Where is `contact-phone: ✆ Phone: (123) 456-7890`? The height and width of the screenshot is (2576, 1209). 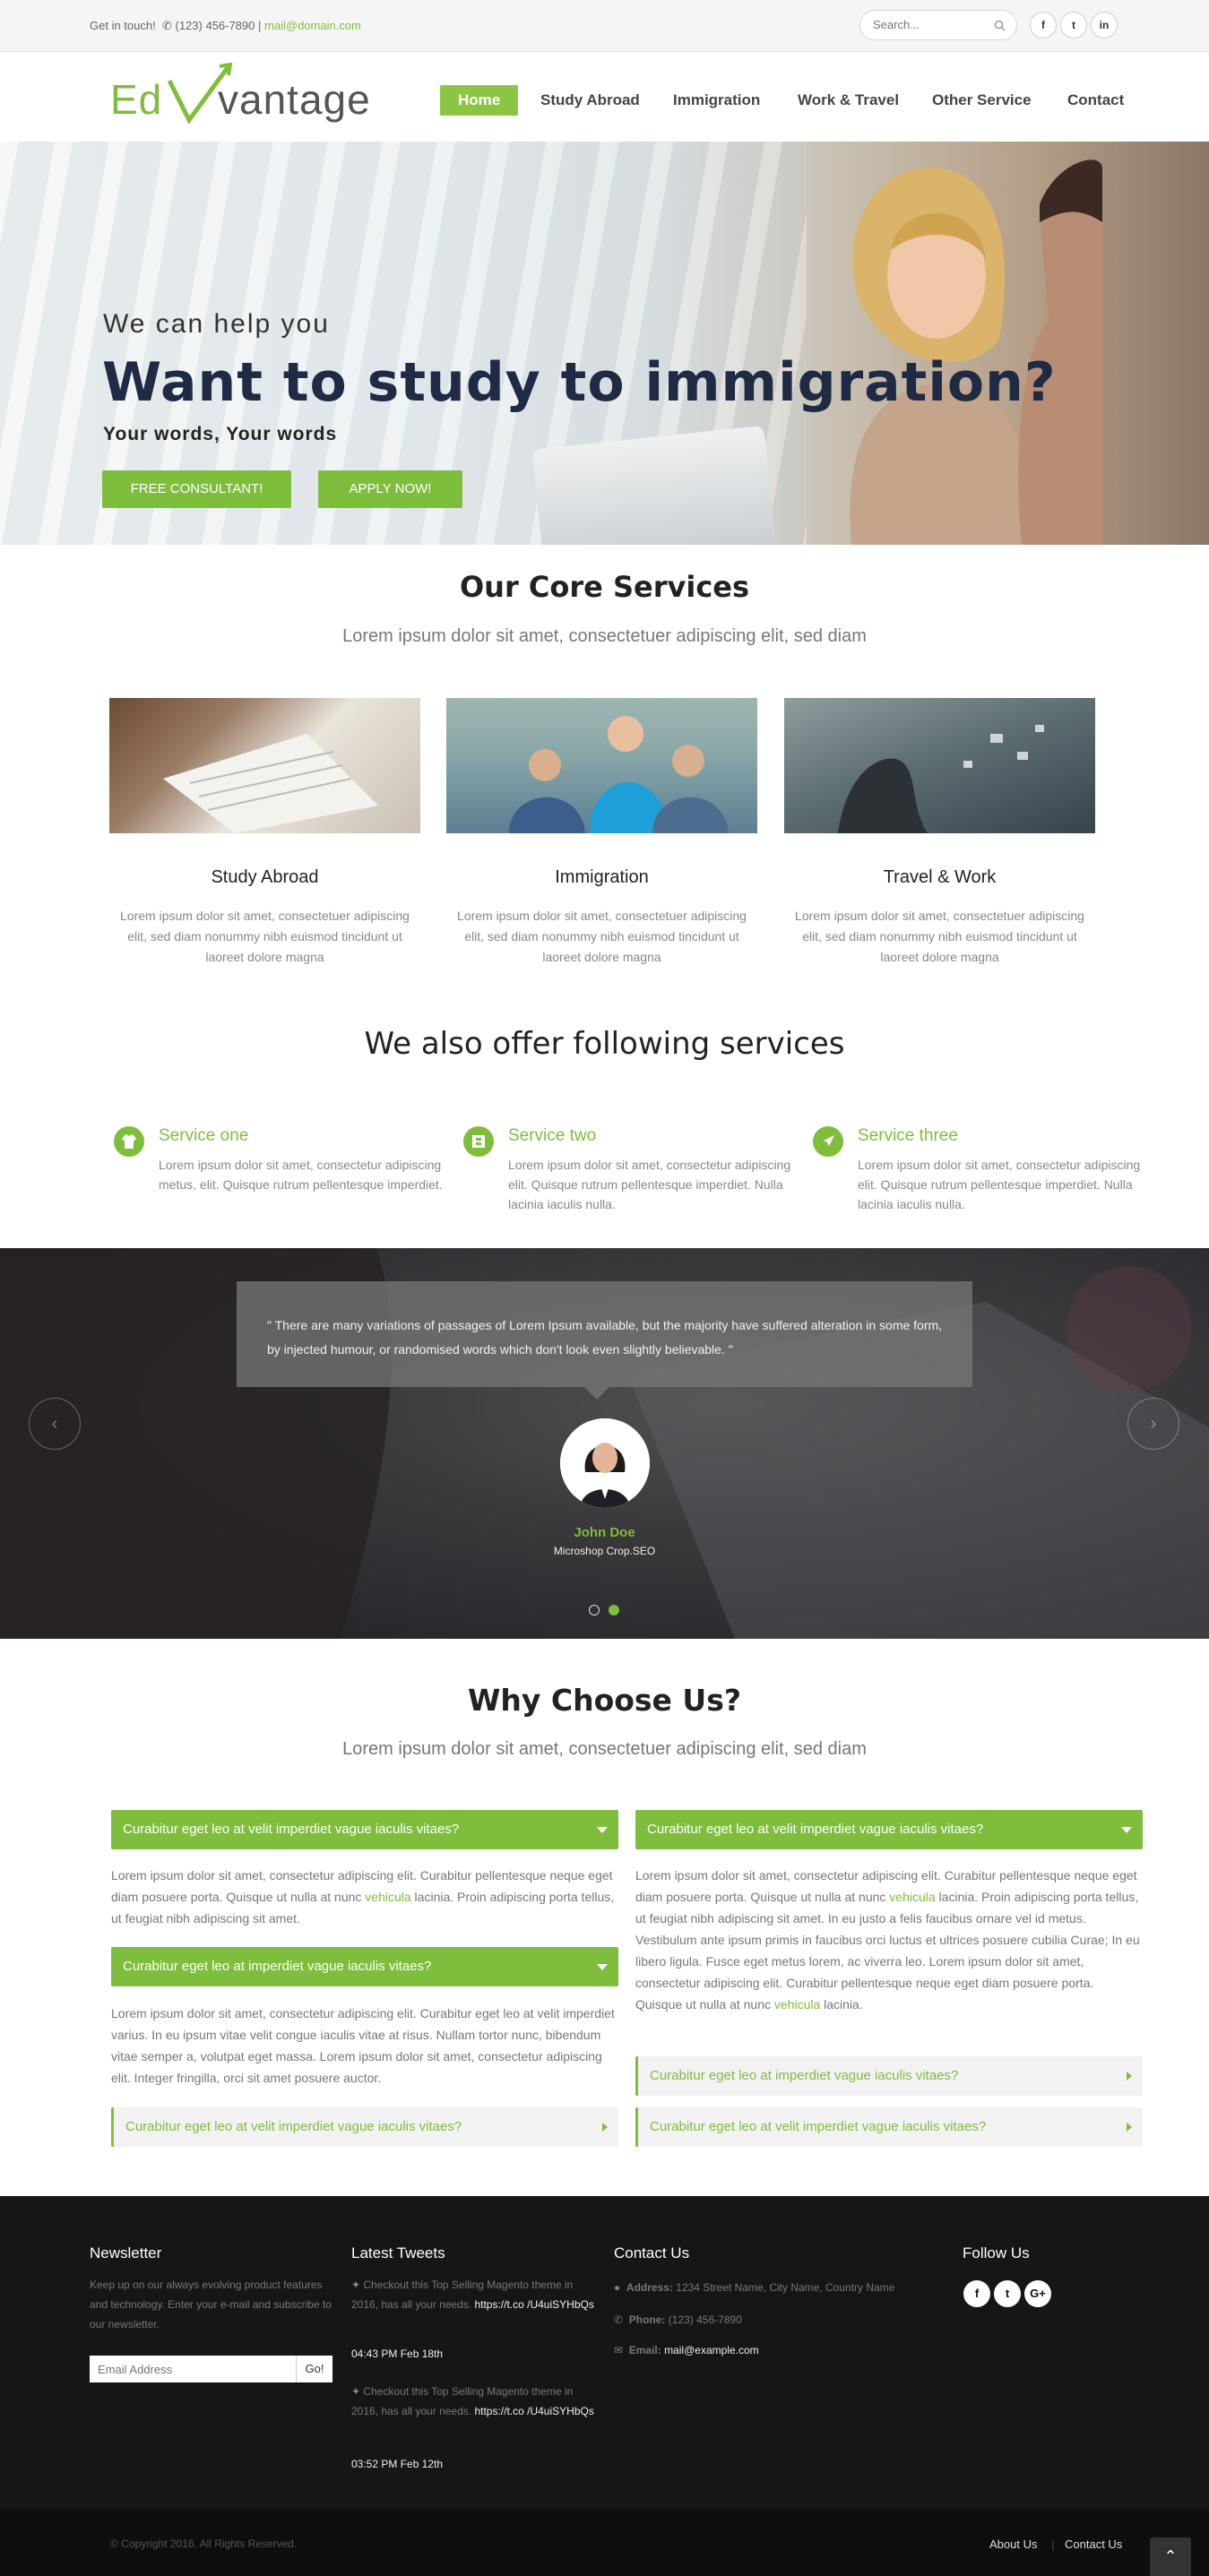
contact-phone: ✆ Phone: (123) 456-7890 is located at coordinates (678, 2320).